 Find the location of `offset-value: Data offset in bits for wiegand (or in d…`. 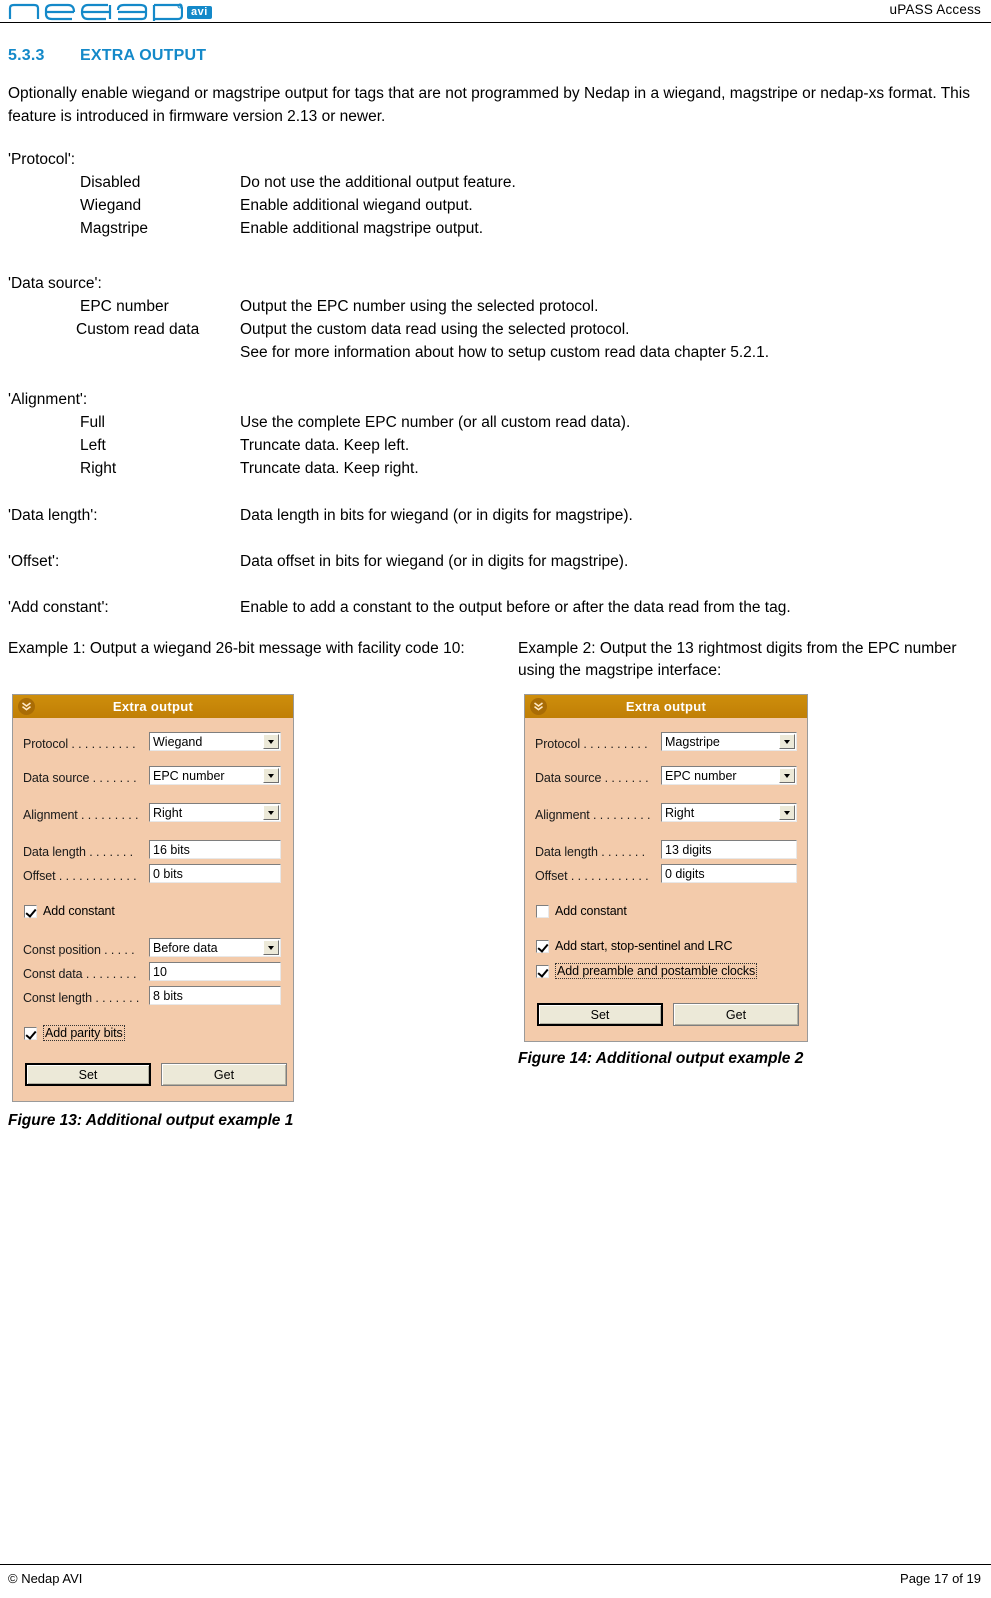

offset-value: Data offset in bits for wiegand (or in d… is located at coordinates (434, 561).